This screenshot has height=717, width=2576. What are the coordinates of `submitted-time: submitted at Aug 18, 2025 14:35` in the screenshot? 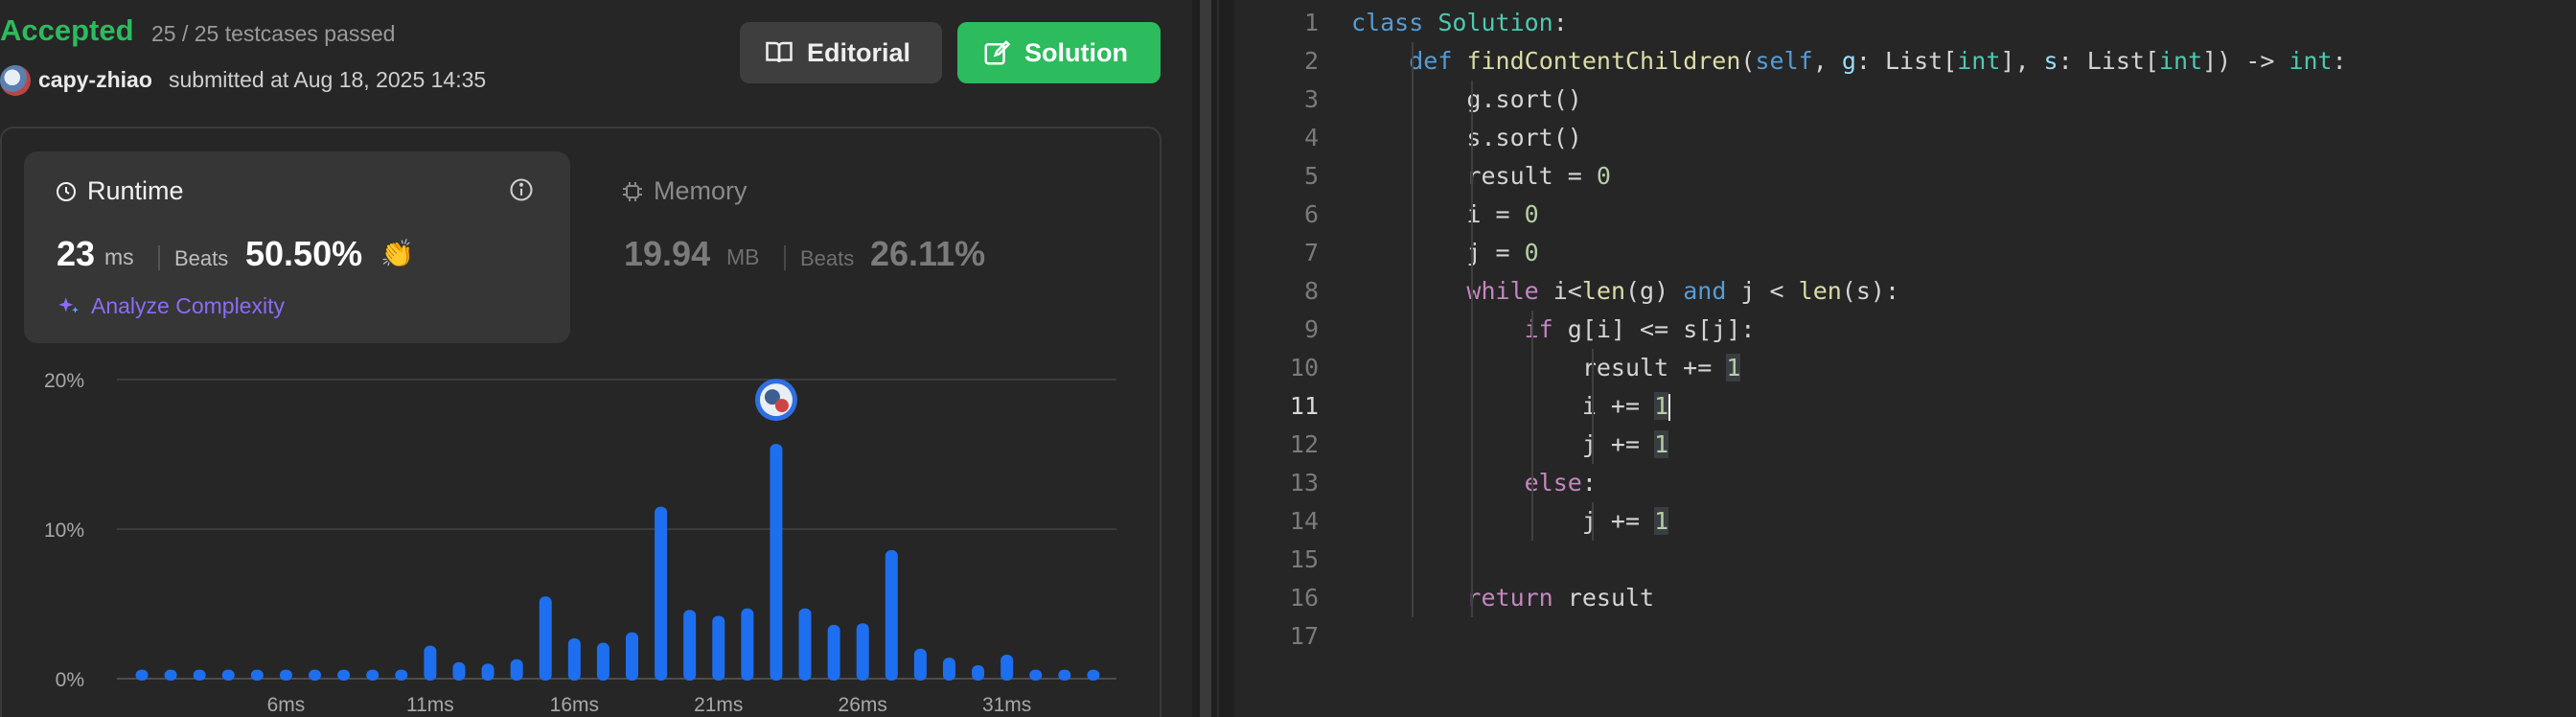 It's located at (328, 79).